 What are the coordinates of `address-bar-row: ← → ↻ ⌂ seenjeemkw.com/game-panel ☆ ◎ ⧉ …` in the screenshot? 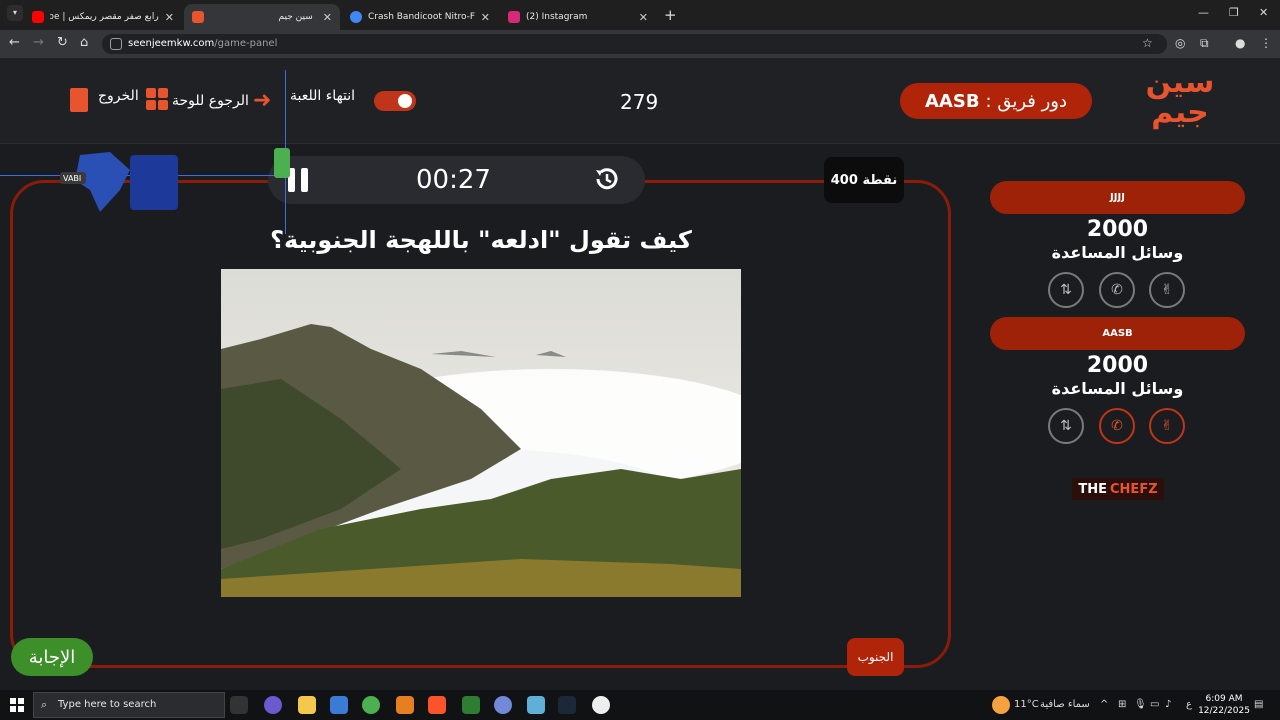 It's located at (640, 44).